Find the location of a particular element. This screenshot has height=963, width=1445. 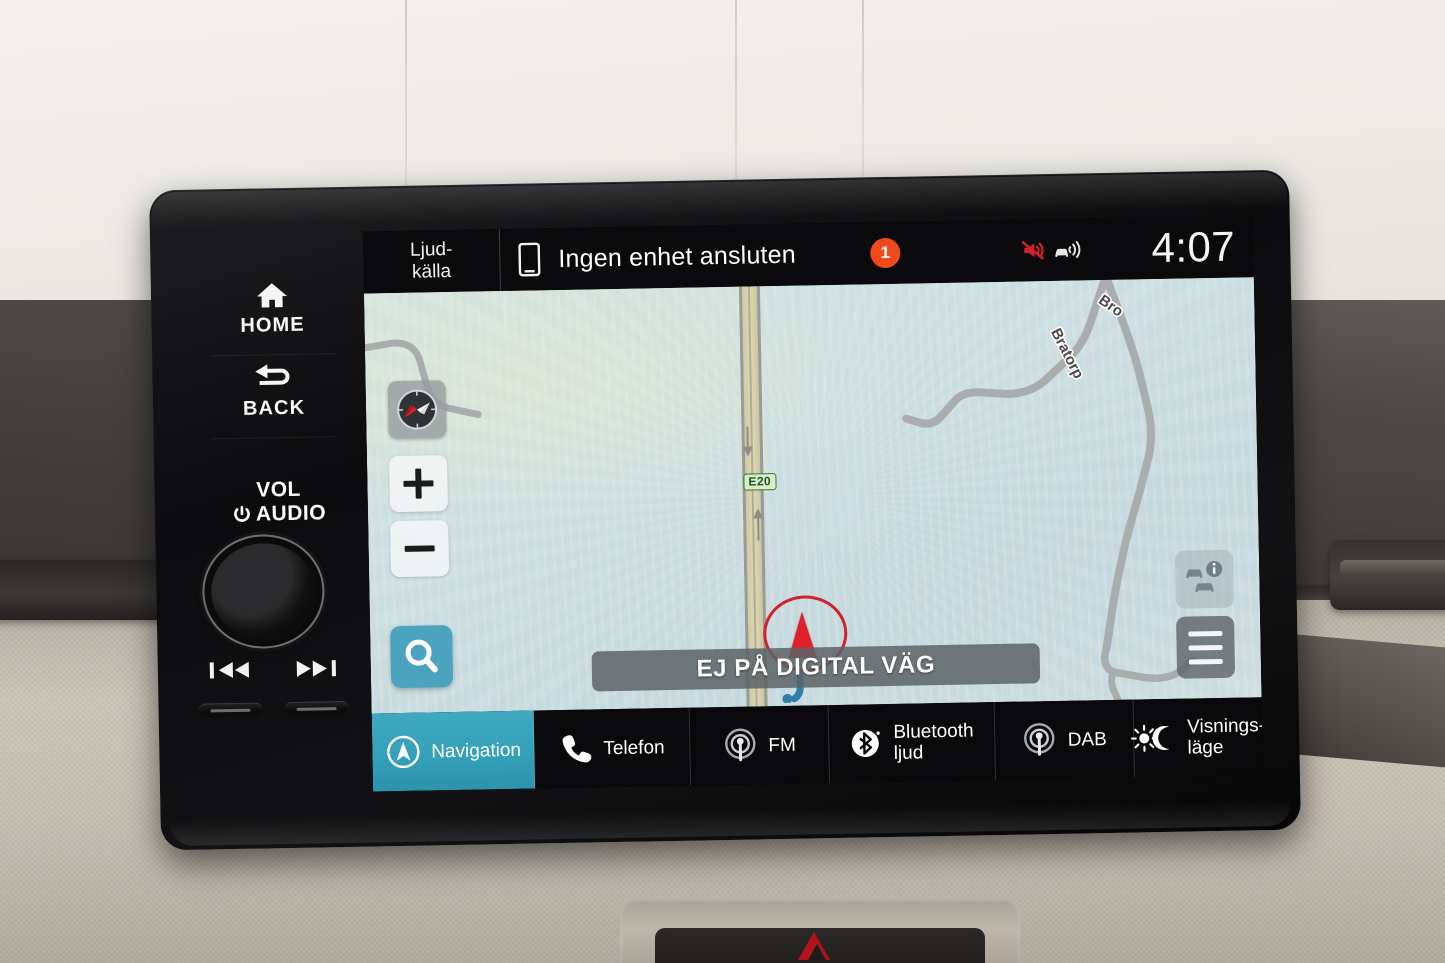

audio-source-button: Ljud- källa is located at coordinates (431, 261).